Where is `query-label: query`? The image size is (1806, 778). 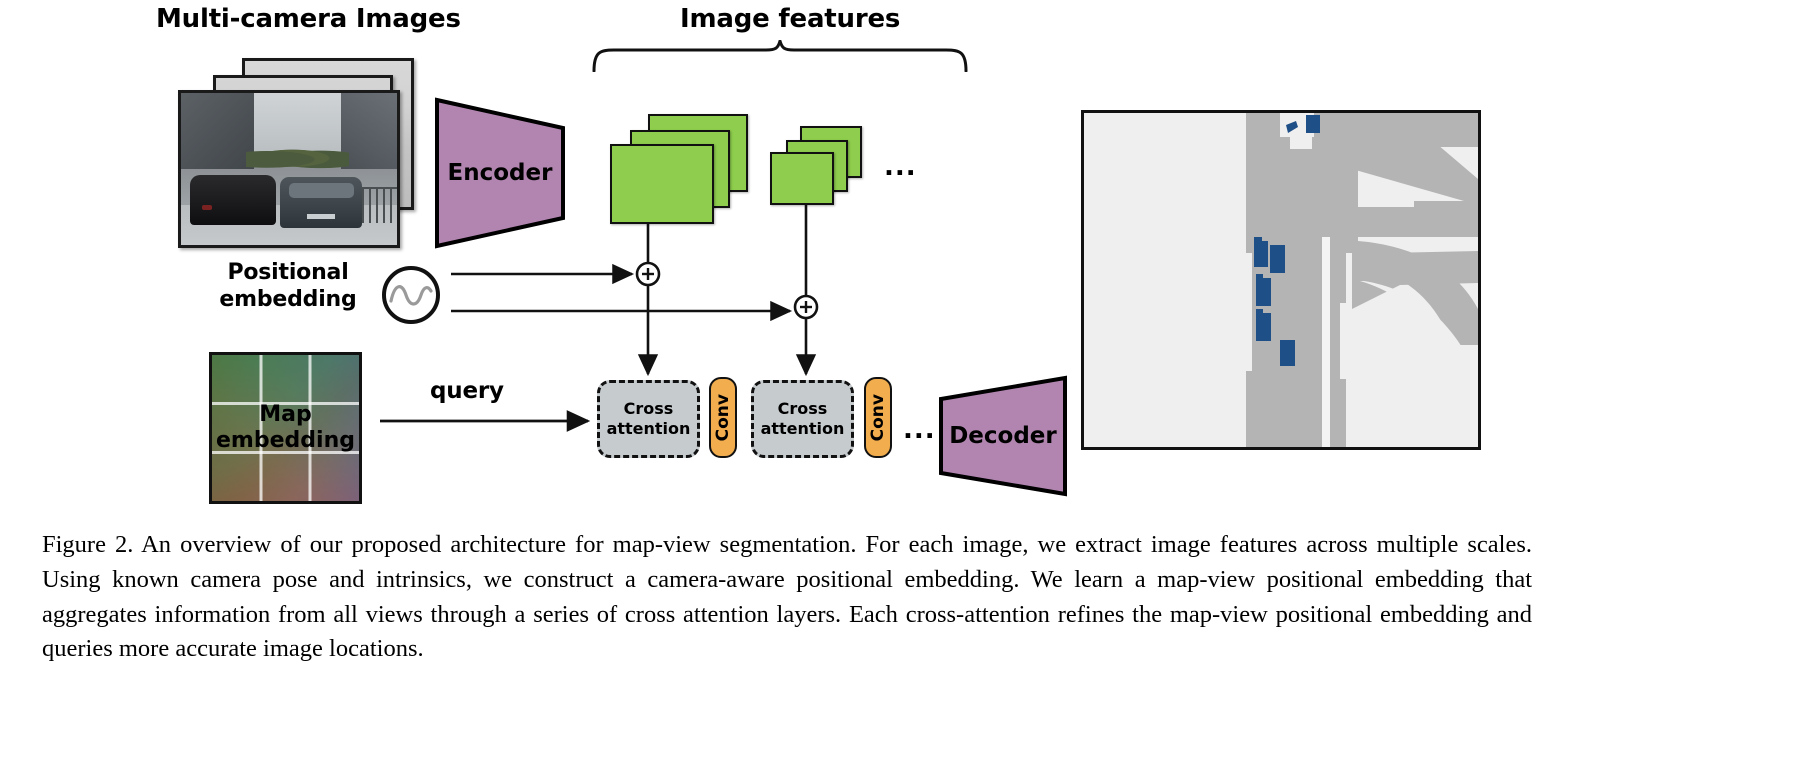
query-label: query is located at coordinates (467, 391).